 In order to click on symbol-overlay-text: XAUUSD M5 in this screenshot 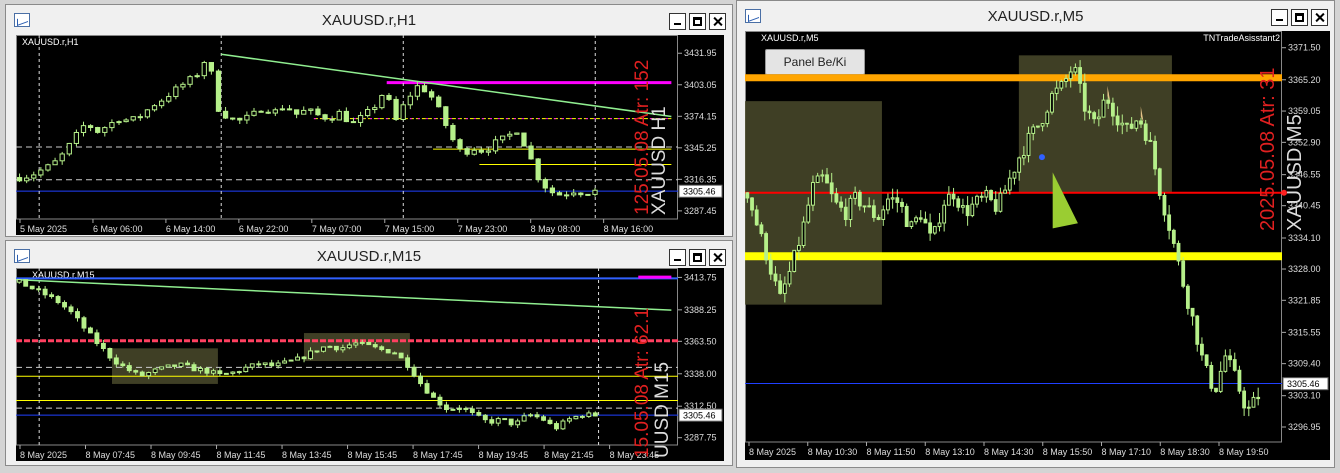, I will do `click(1295, 172)`.